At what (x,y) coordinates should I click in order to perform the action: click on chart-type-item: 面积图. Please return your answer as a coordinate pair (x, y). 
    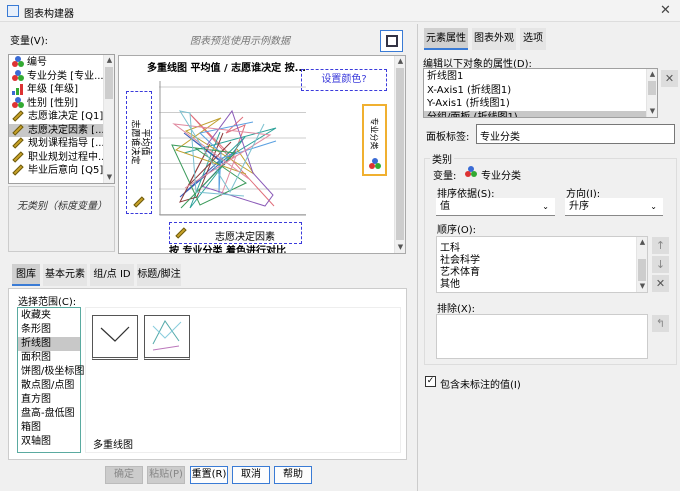
    Looking at the image, I should click on (49, 358).